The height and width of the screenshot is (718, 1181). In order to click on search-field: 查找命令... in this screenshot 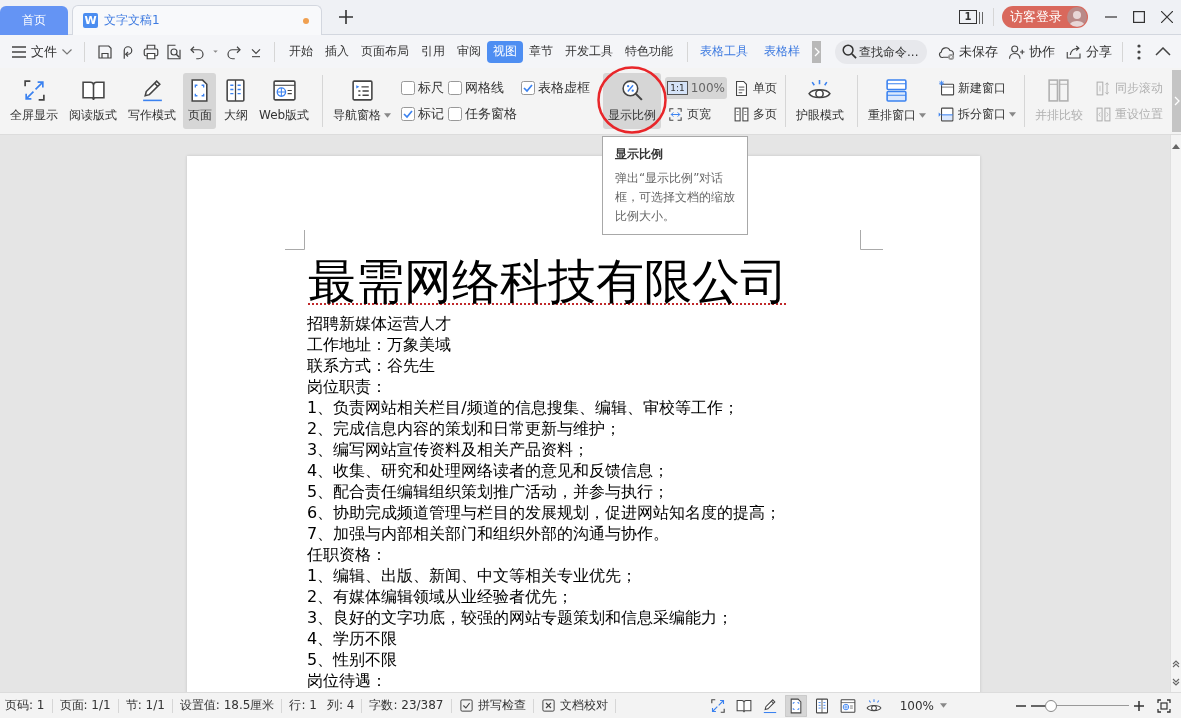, I will do `click(881, 51)`.